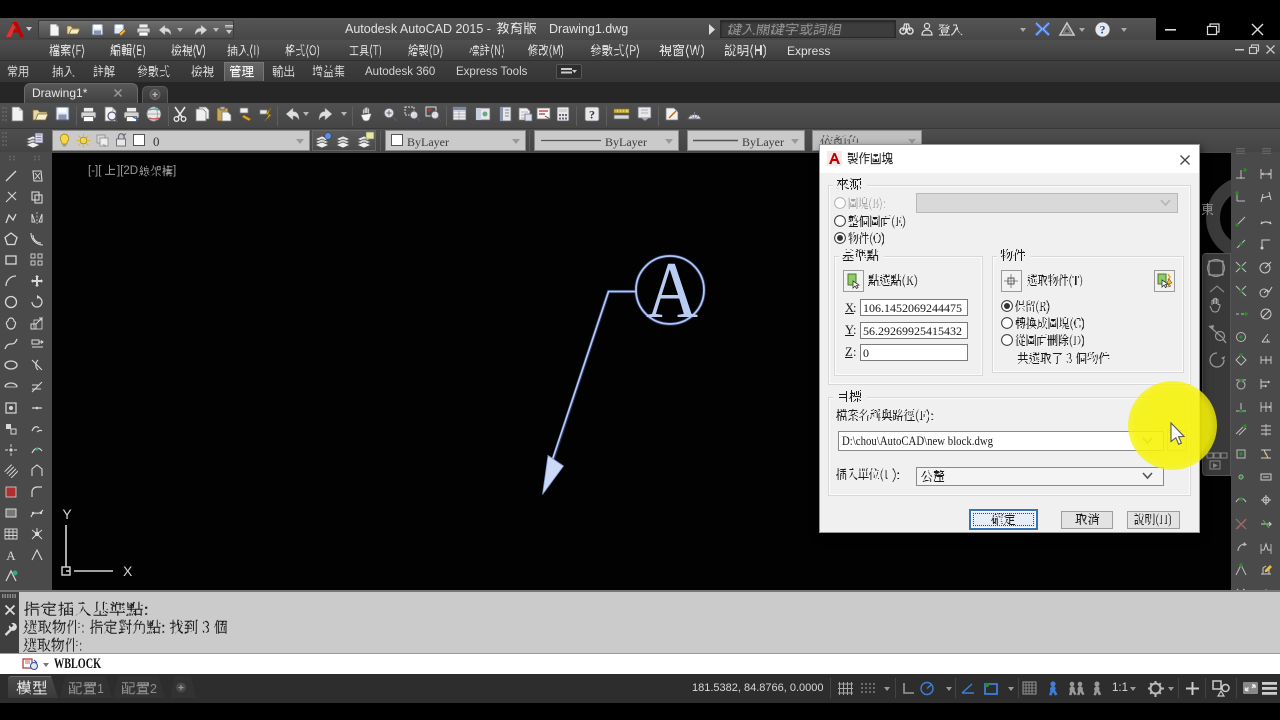  Describe the element at coordinates (67, 514) in the screenshot. I see `svg-text: Y` at that location.